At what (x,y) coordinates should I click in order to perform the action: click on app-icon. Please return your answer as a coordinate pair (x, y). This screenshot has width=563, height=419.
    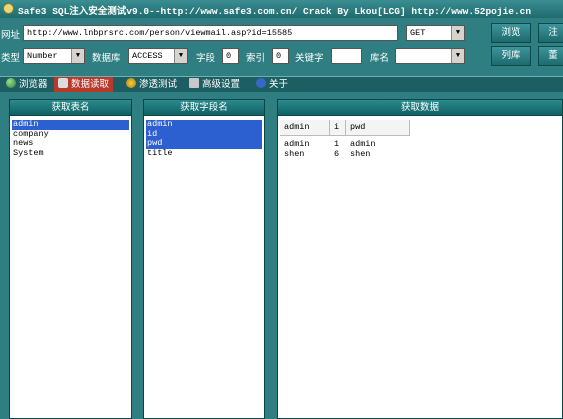
    Looking at the image, I should click on (8, 8).